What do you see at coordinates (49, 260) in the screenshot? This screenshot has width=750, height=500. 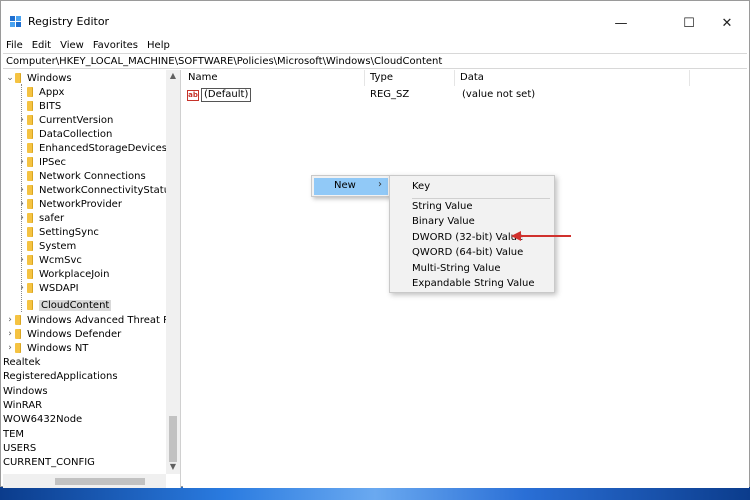 I see `tree-item-wcmsvc: › WcmSvc` at bounding box center [49, 260].